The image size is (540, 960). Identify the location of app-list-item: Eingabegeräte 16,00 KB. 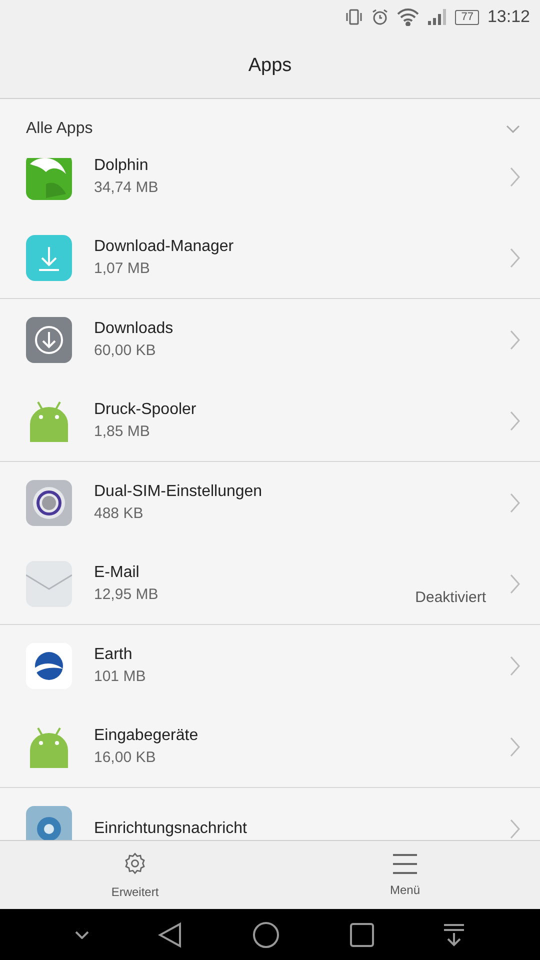
(270, 747).